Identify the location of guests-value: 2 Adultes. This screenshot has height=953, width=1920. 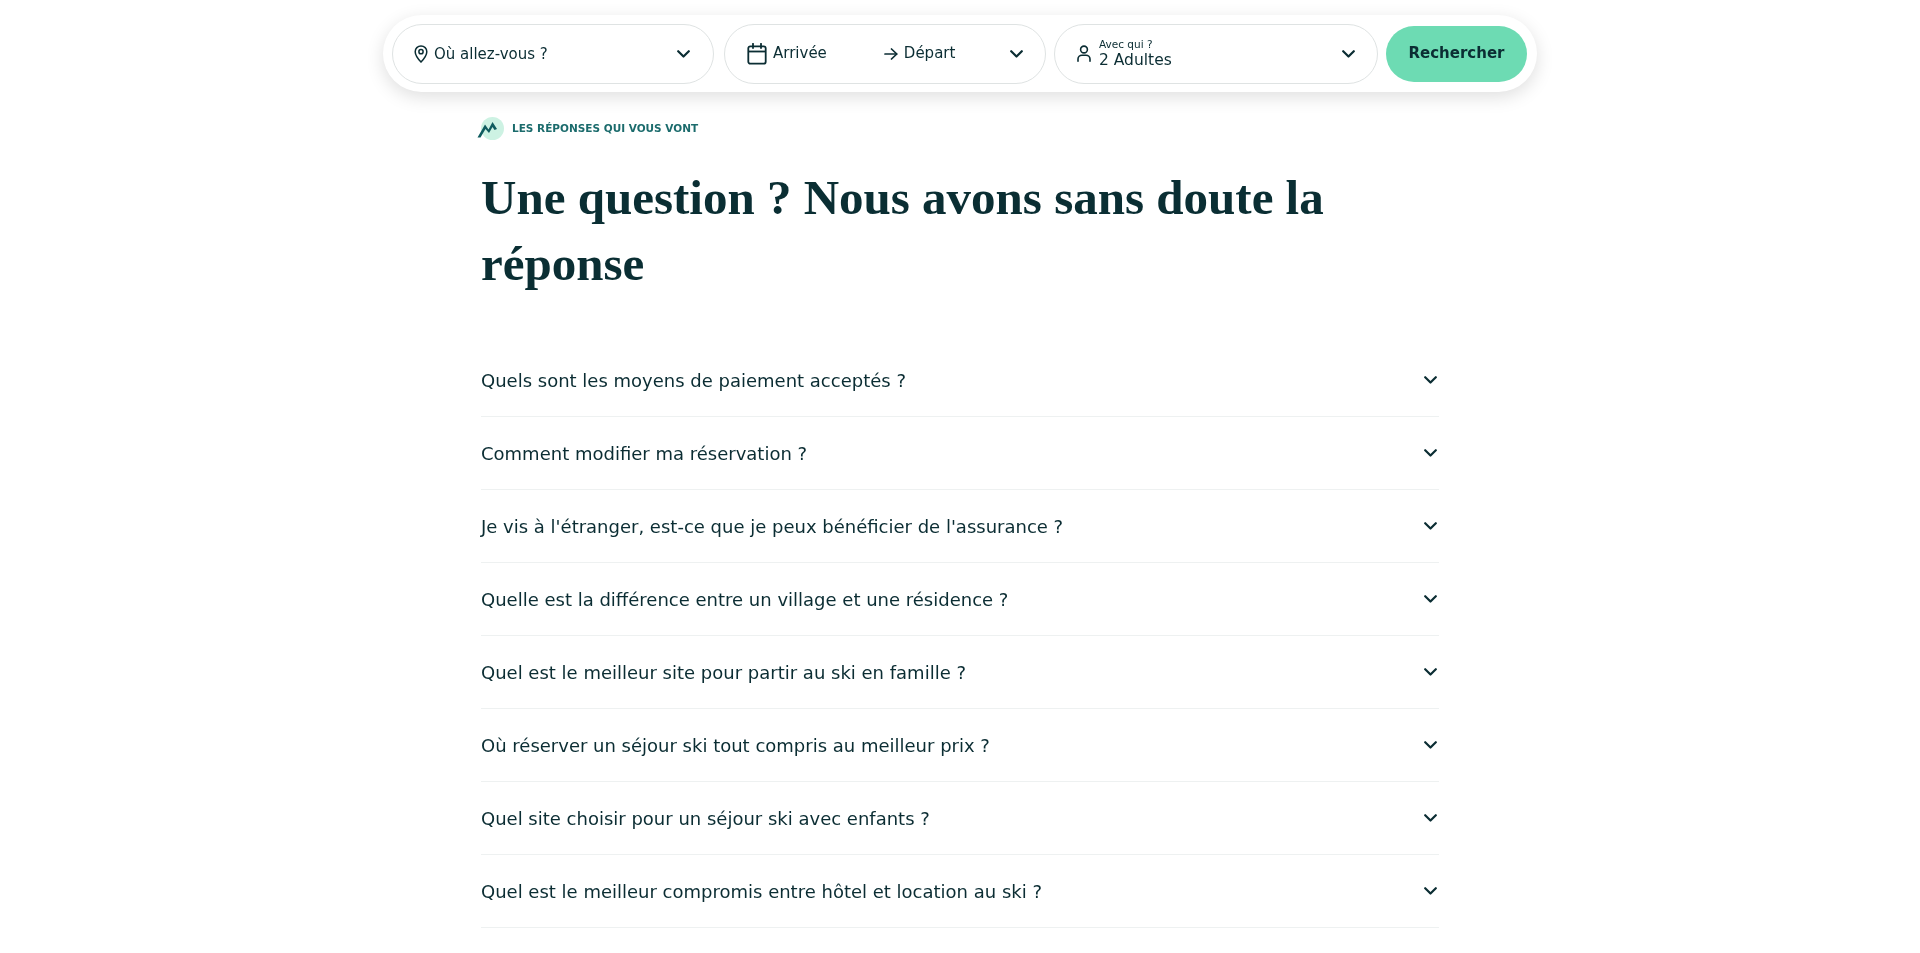
(1135, 60).